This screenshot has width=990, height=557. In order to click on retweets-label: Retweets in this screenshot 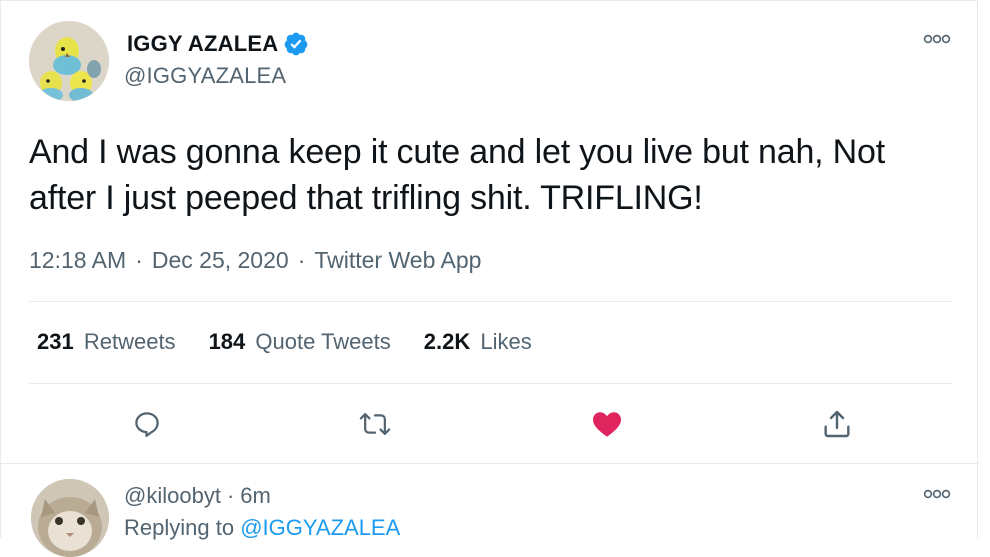, I will do `click(129, 341)`.